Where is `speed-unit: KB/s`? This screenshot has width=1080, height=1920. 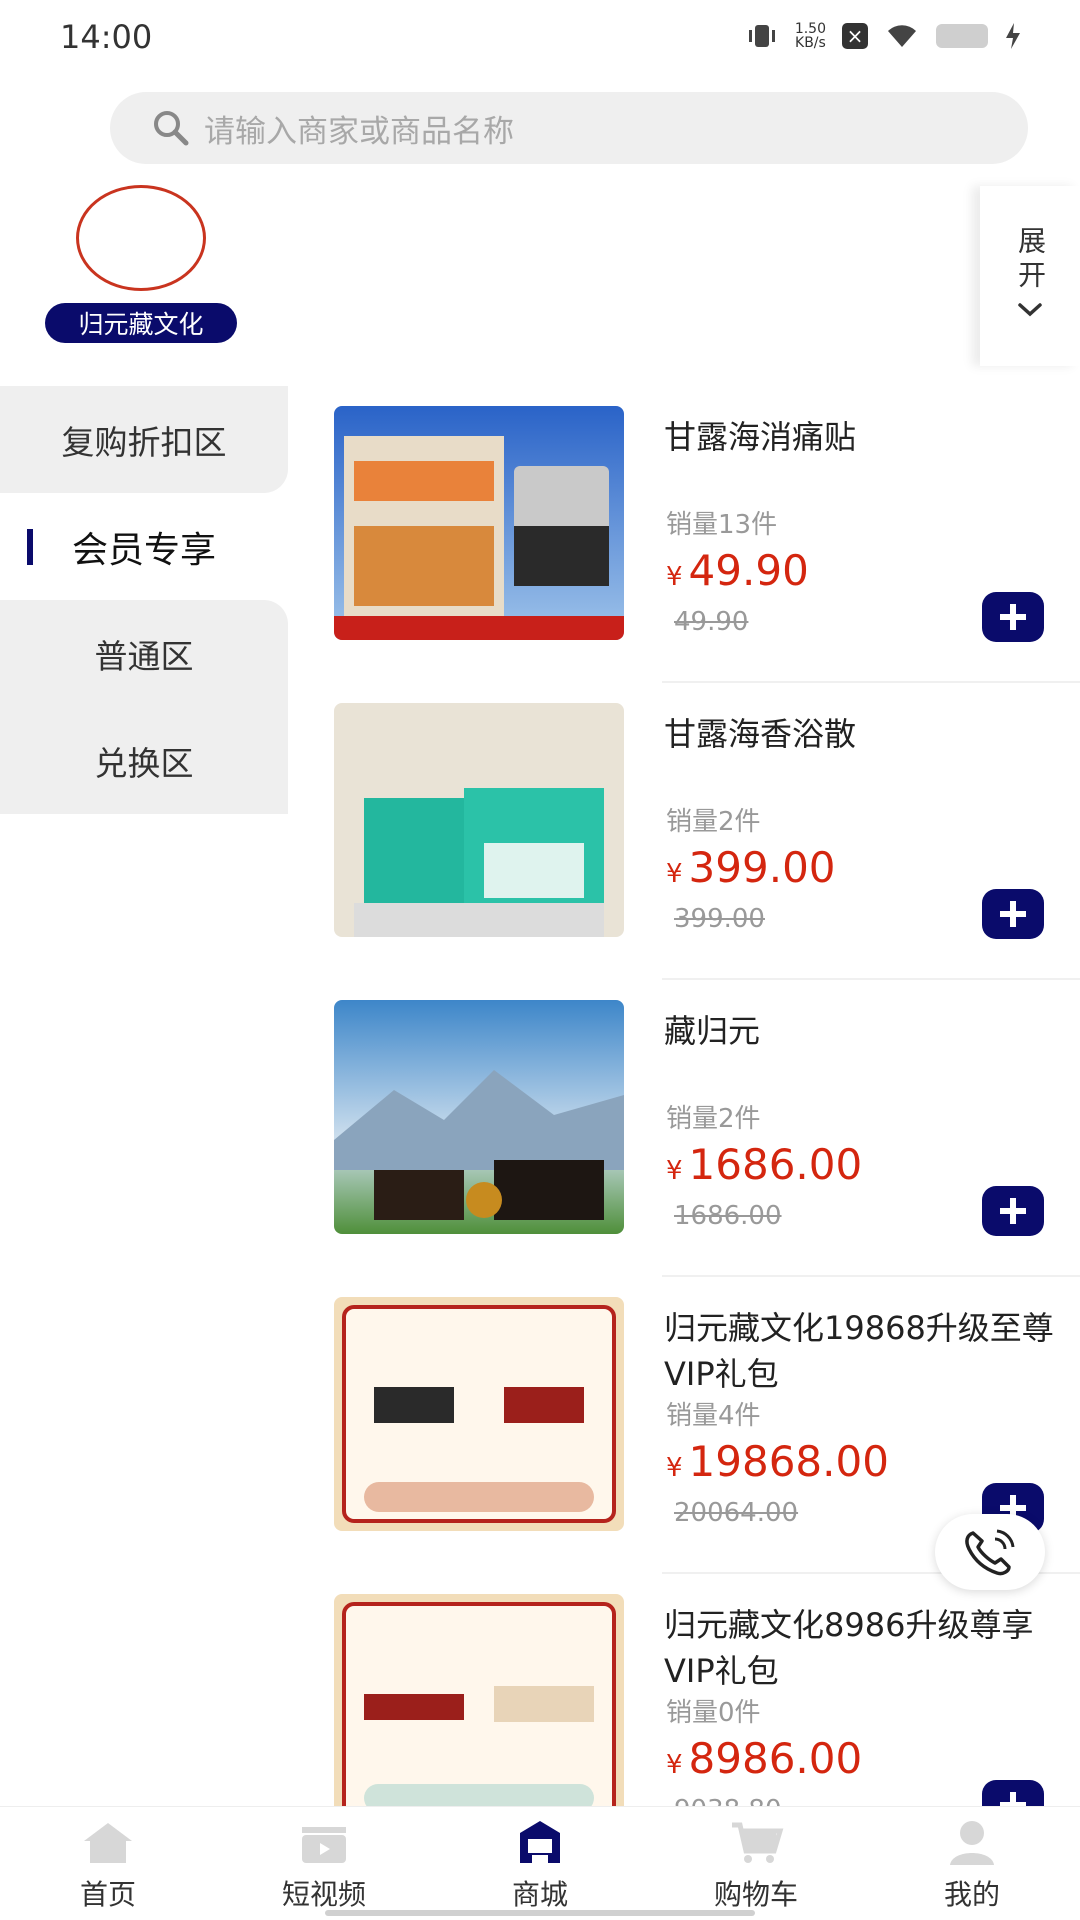 speed-unit: KB/s is located at coordinates (810, 43).